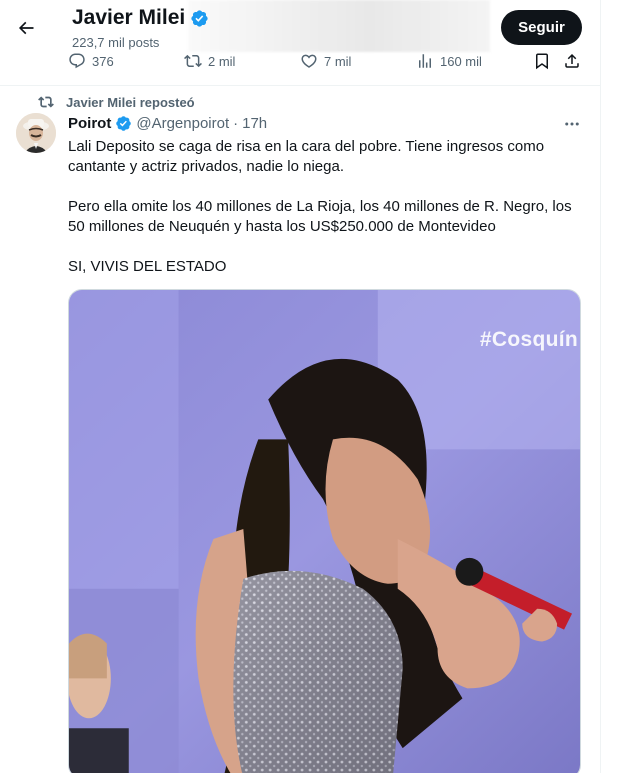  What do you see at coordinates (309, 61) in the screenshot?
I see `like-icon` at bounding box center [309, 61].